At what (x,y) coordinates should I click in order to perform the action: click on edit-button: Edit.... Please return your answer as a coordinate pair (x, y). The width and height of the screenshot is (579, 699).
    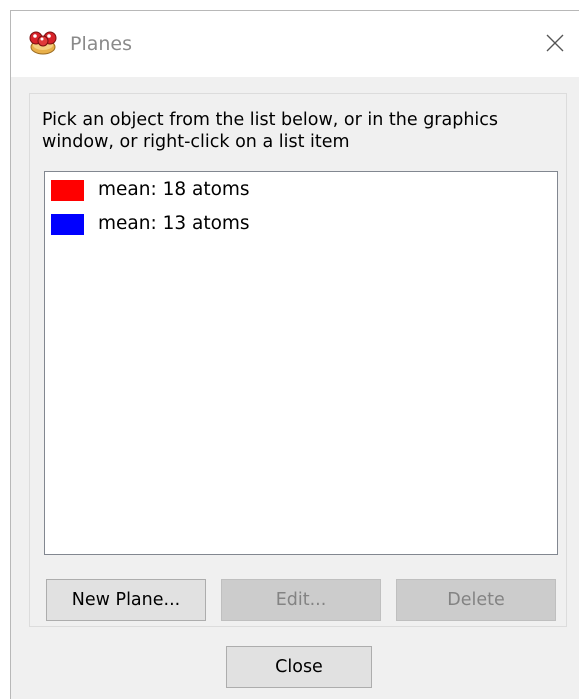
    Looking at the image, I should click on (301, 600).